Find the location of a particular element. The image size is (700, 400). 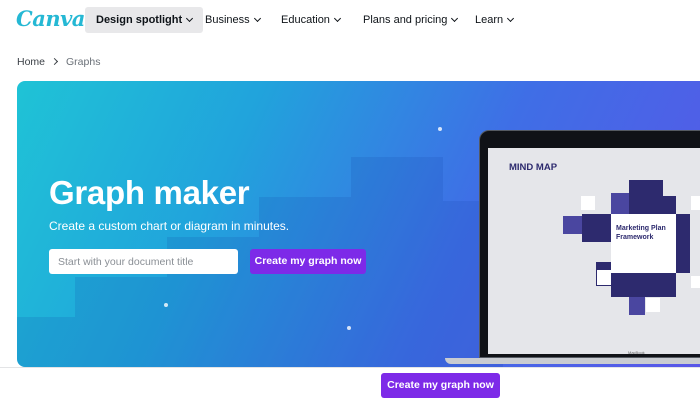

nav-design-spotlight: Design spotlight is located at coordinates (144, 20).